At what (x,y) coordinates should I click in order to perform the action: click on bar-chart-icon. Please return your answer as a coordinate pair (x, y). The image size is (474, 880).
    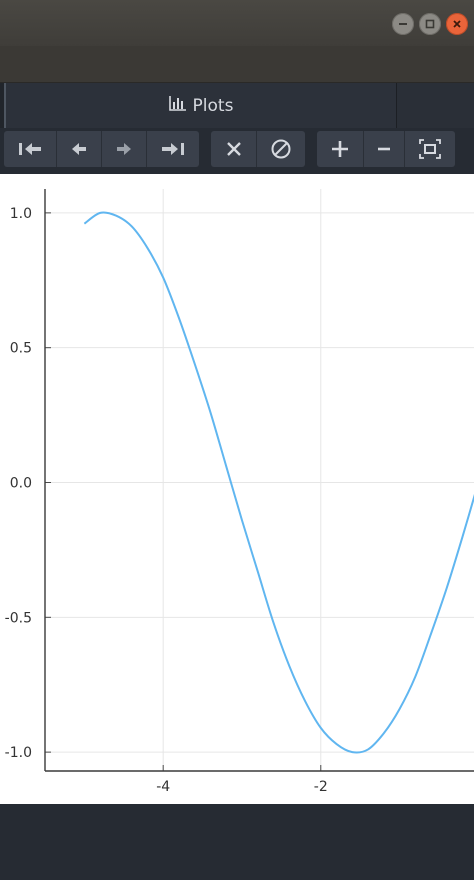
    Looking at the image, I should click on (177, 105).